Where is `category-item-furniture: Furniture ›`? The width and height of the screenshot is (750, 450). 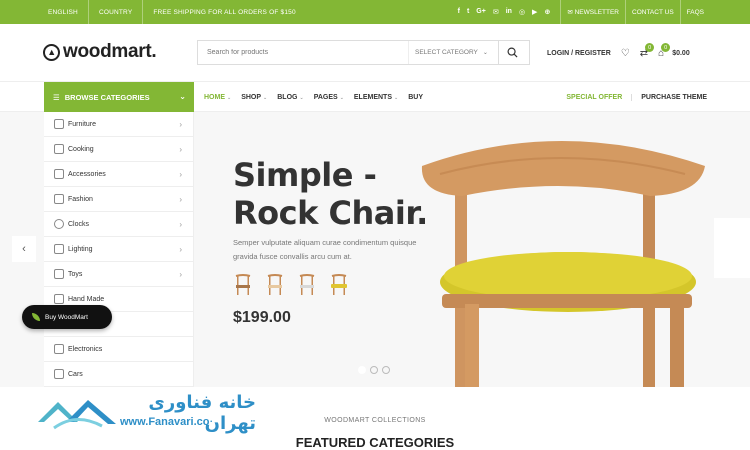 category-item-furniture: Furniture › is located at coordinates (118, 124).